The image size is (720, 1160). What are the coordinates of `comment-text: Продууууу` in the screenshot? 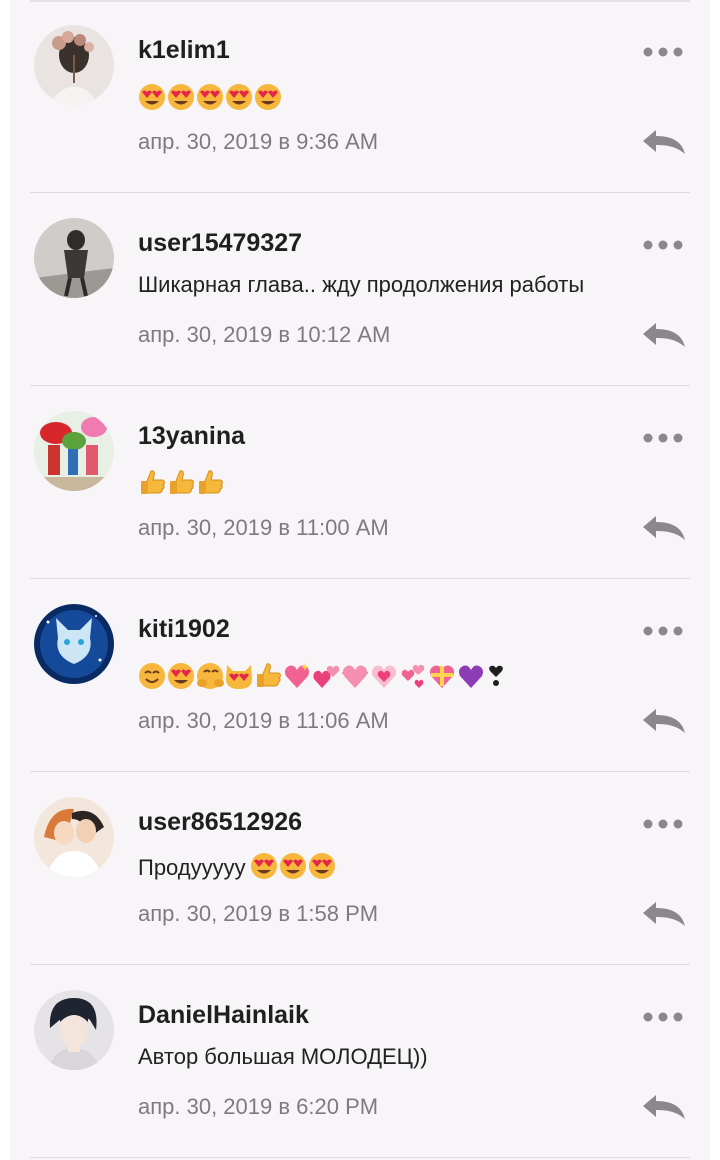 It's located at (239, 866).